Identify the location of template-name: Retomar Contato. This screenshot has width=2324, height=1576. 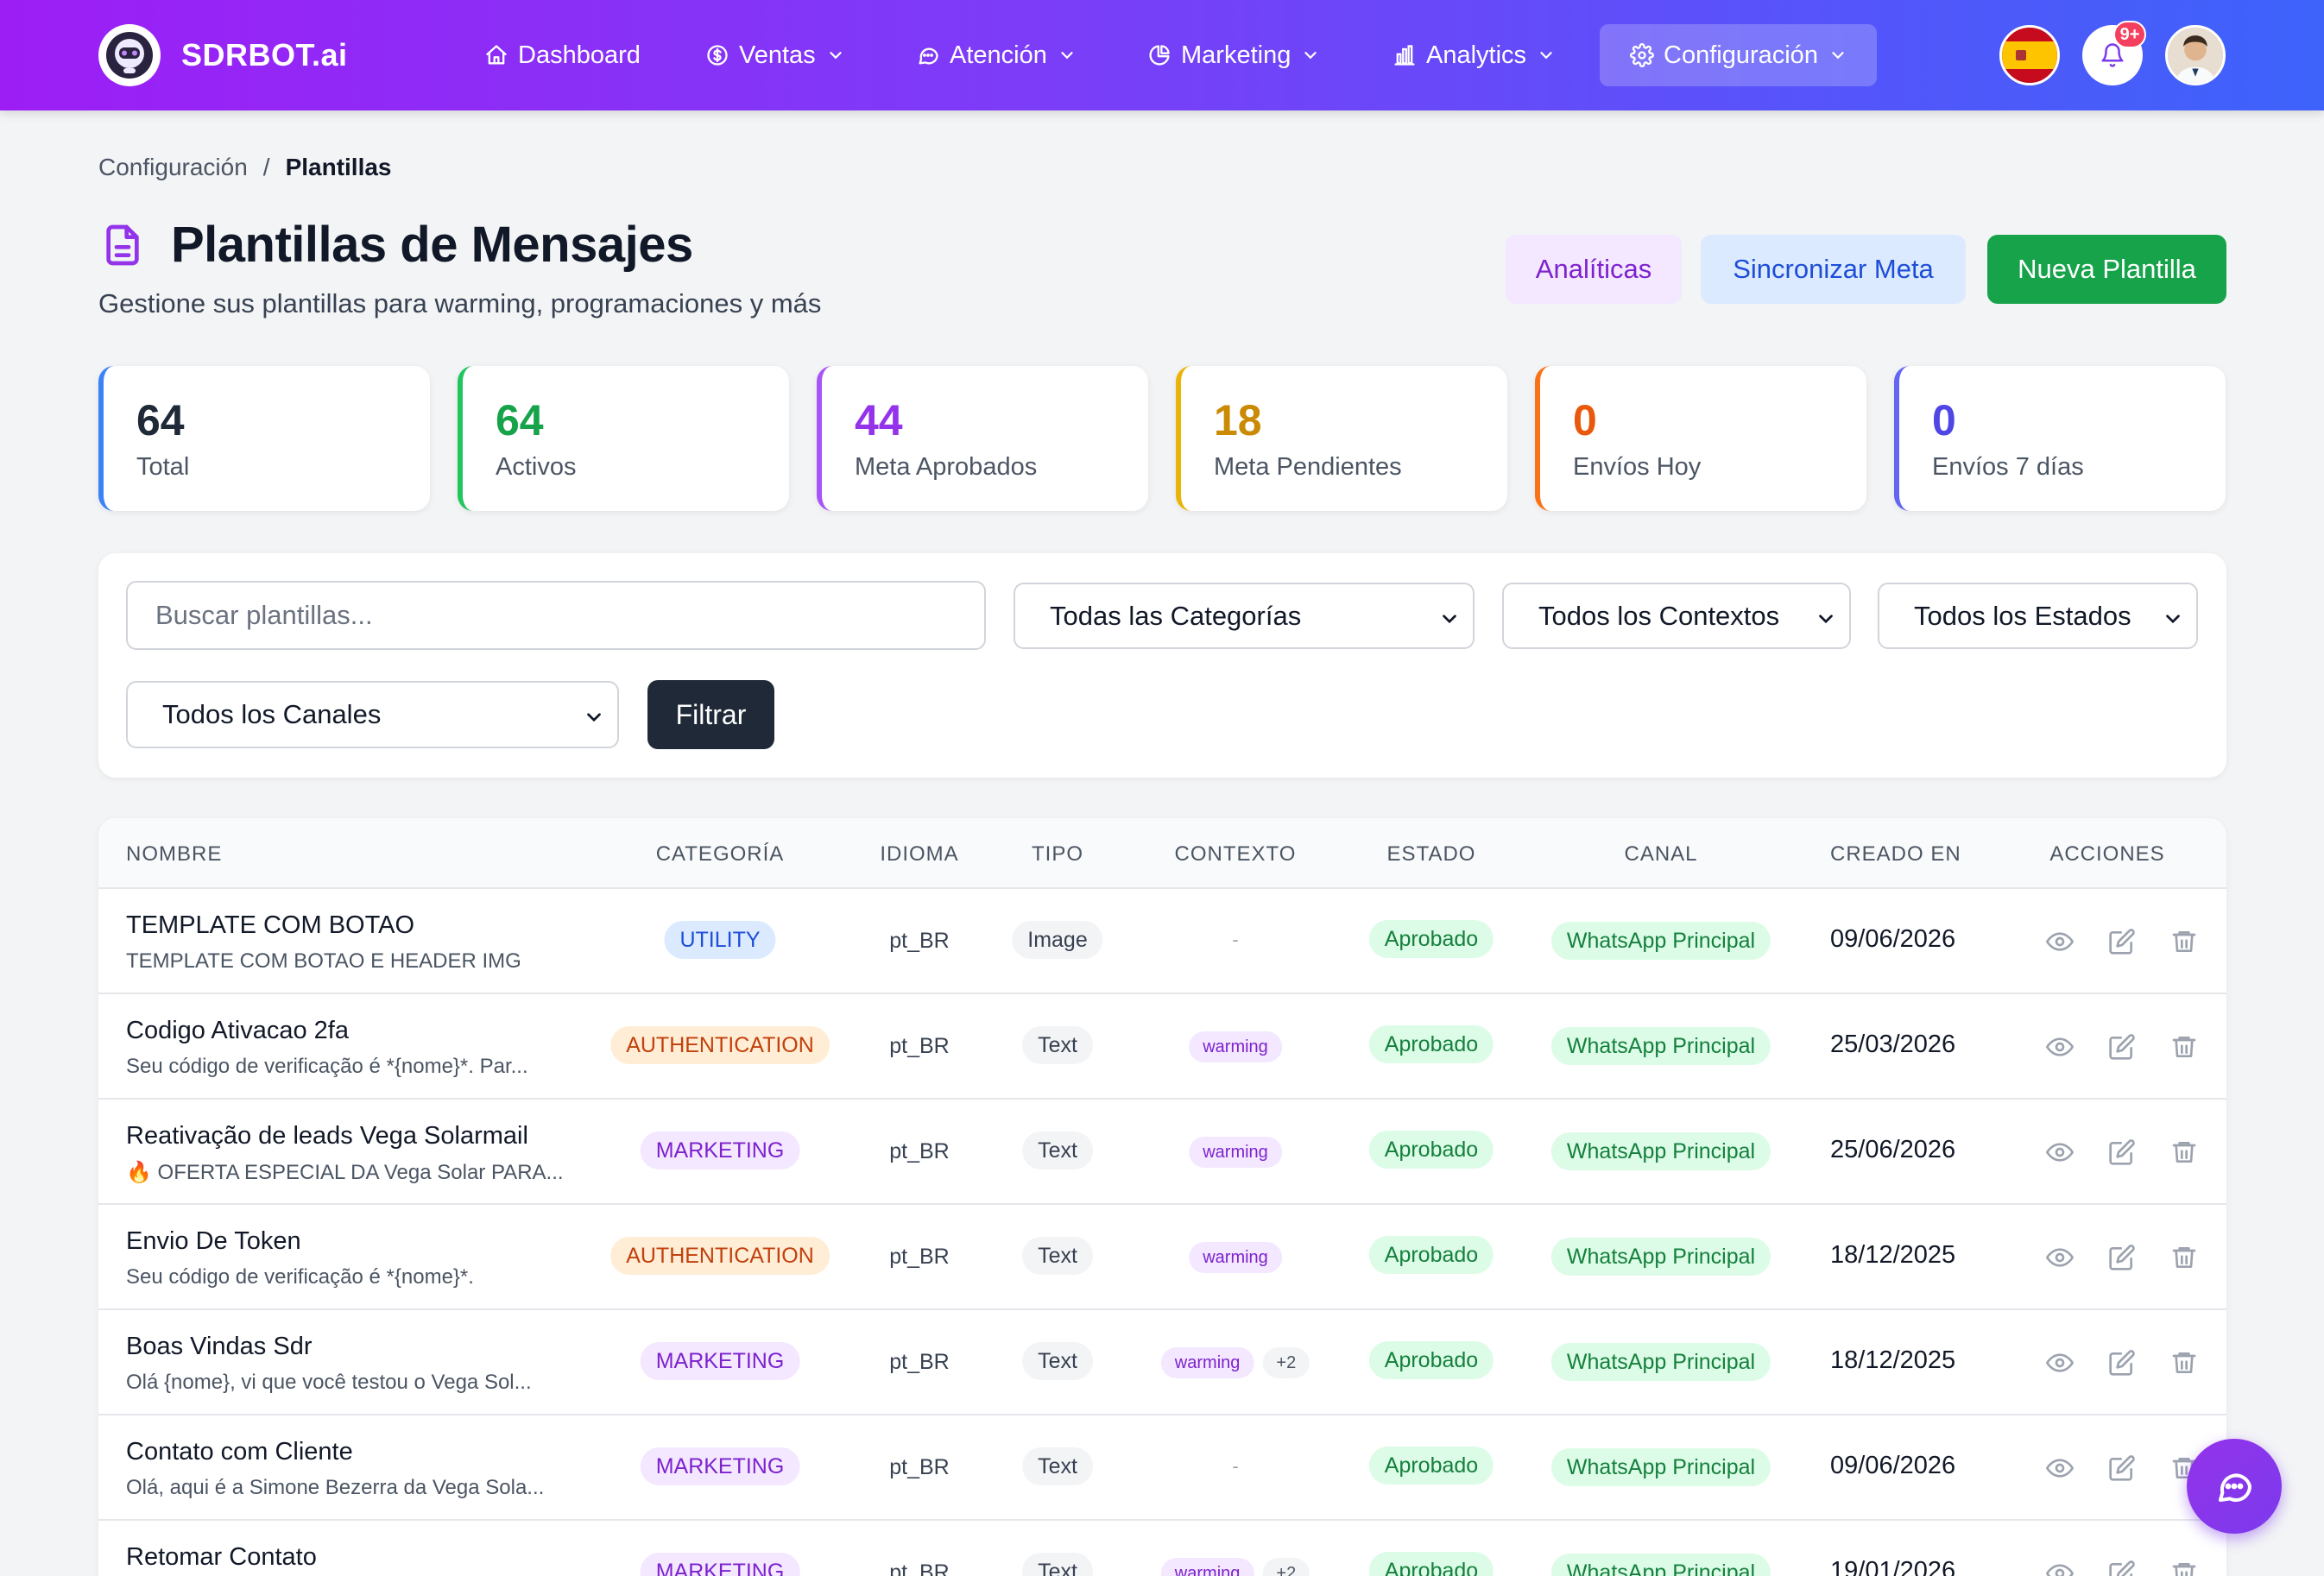
(222, 1557).